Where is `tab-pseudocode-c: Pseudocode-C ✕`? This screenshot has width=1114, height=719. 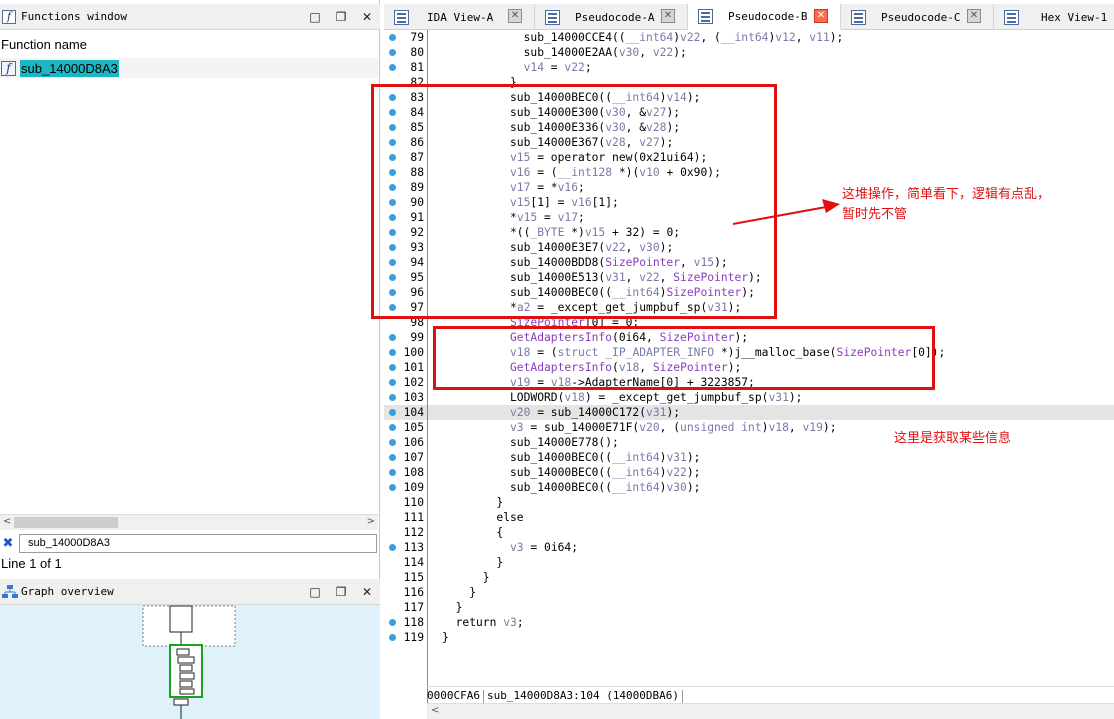 tab-pseudocode-c: Pseudocode-C ✕ is located at coordinates (917, 17).